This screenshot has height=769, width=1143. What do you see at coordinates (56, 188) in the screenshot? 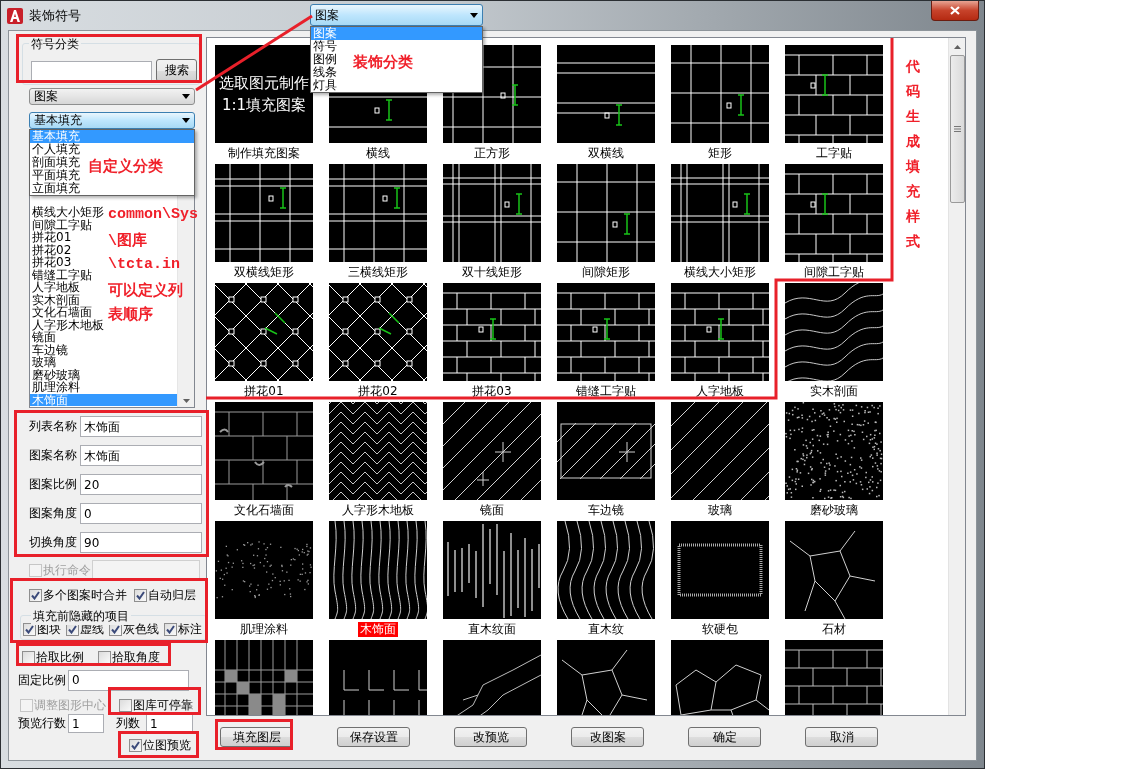
I see `dropdown-option: 立面填充` at bounding box center [56, 188].